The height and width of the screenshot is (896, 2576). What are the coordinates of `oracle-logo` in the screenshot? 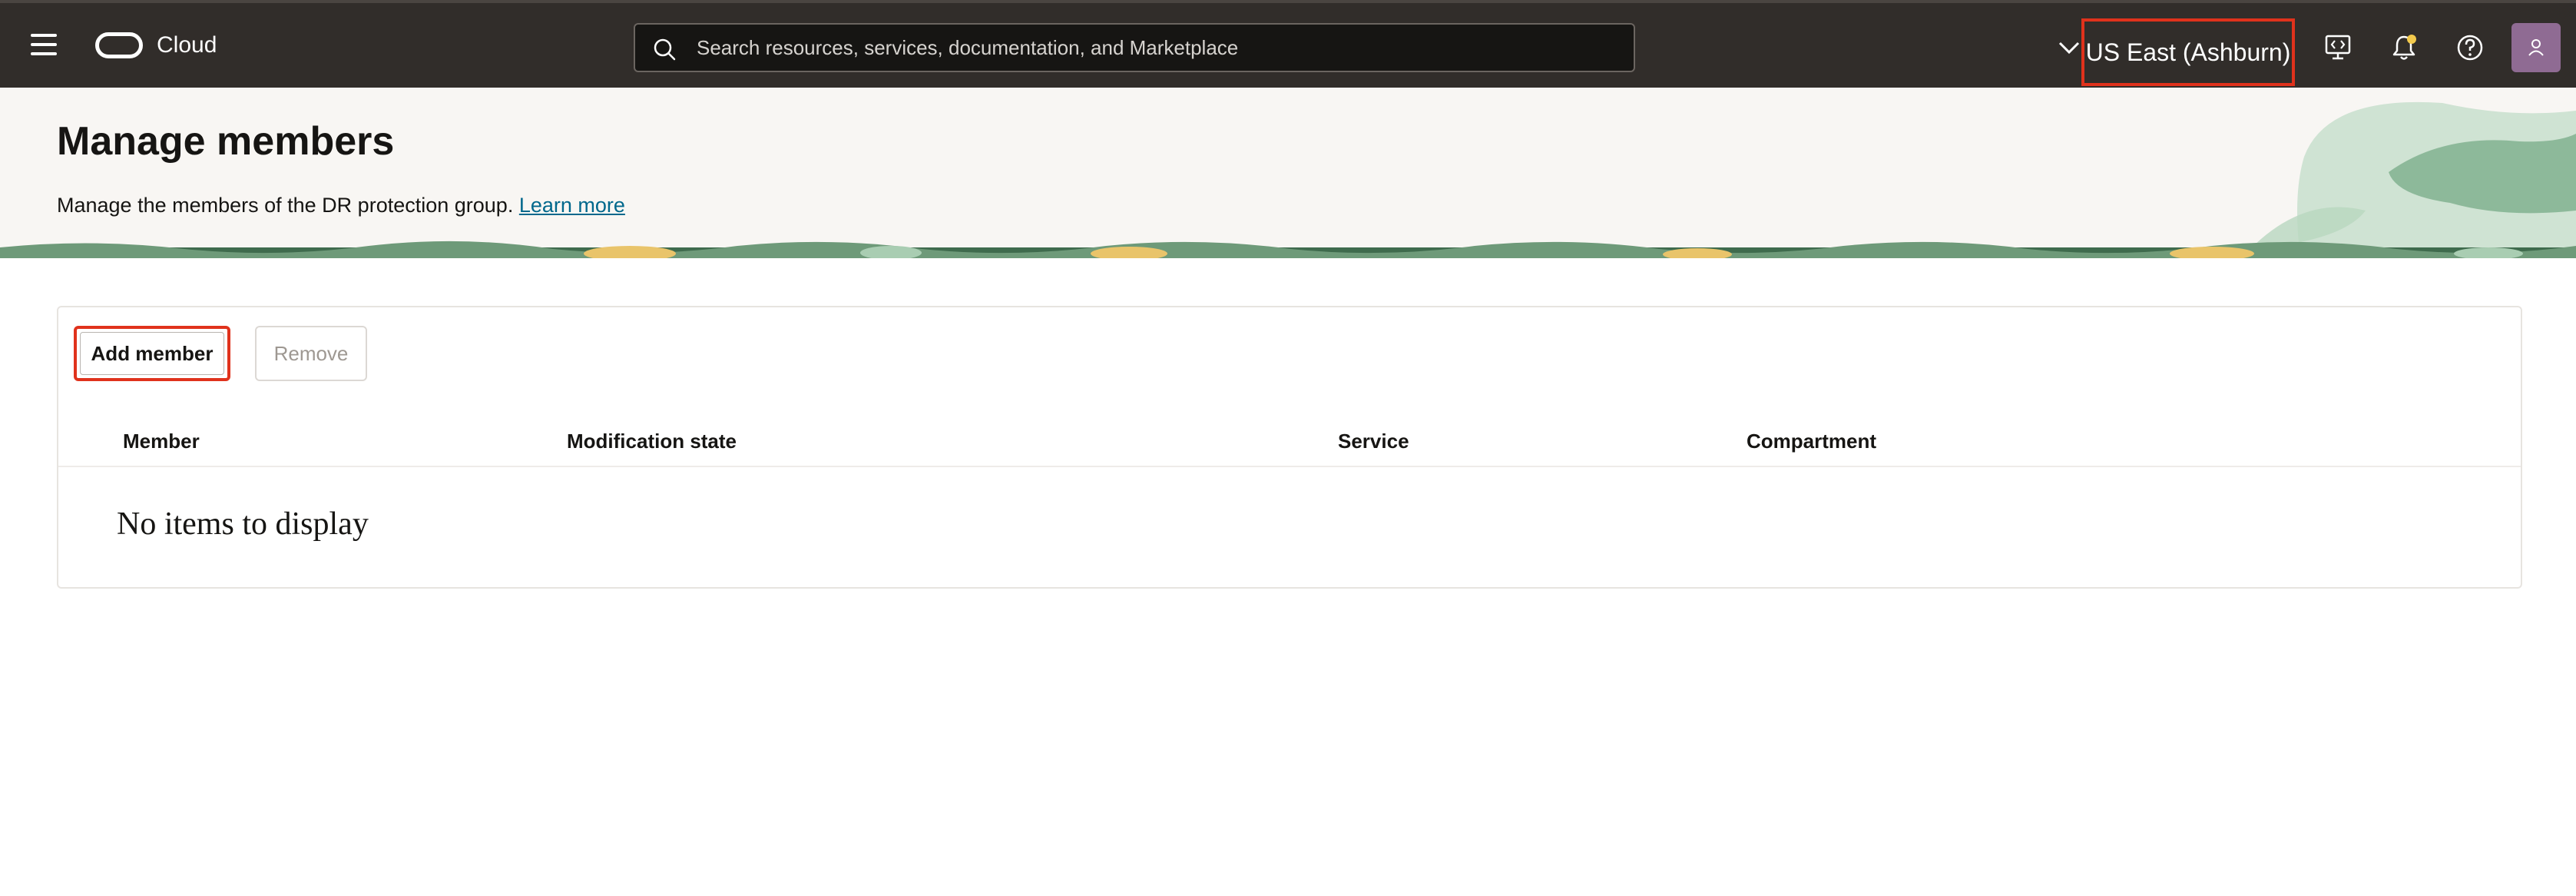 It's located at (119, 45).